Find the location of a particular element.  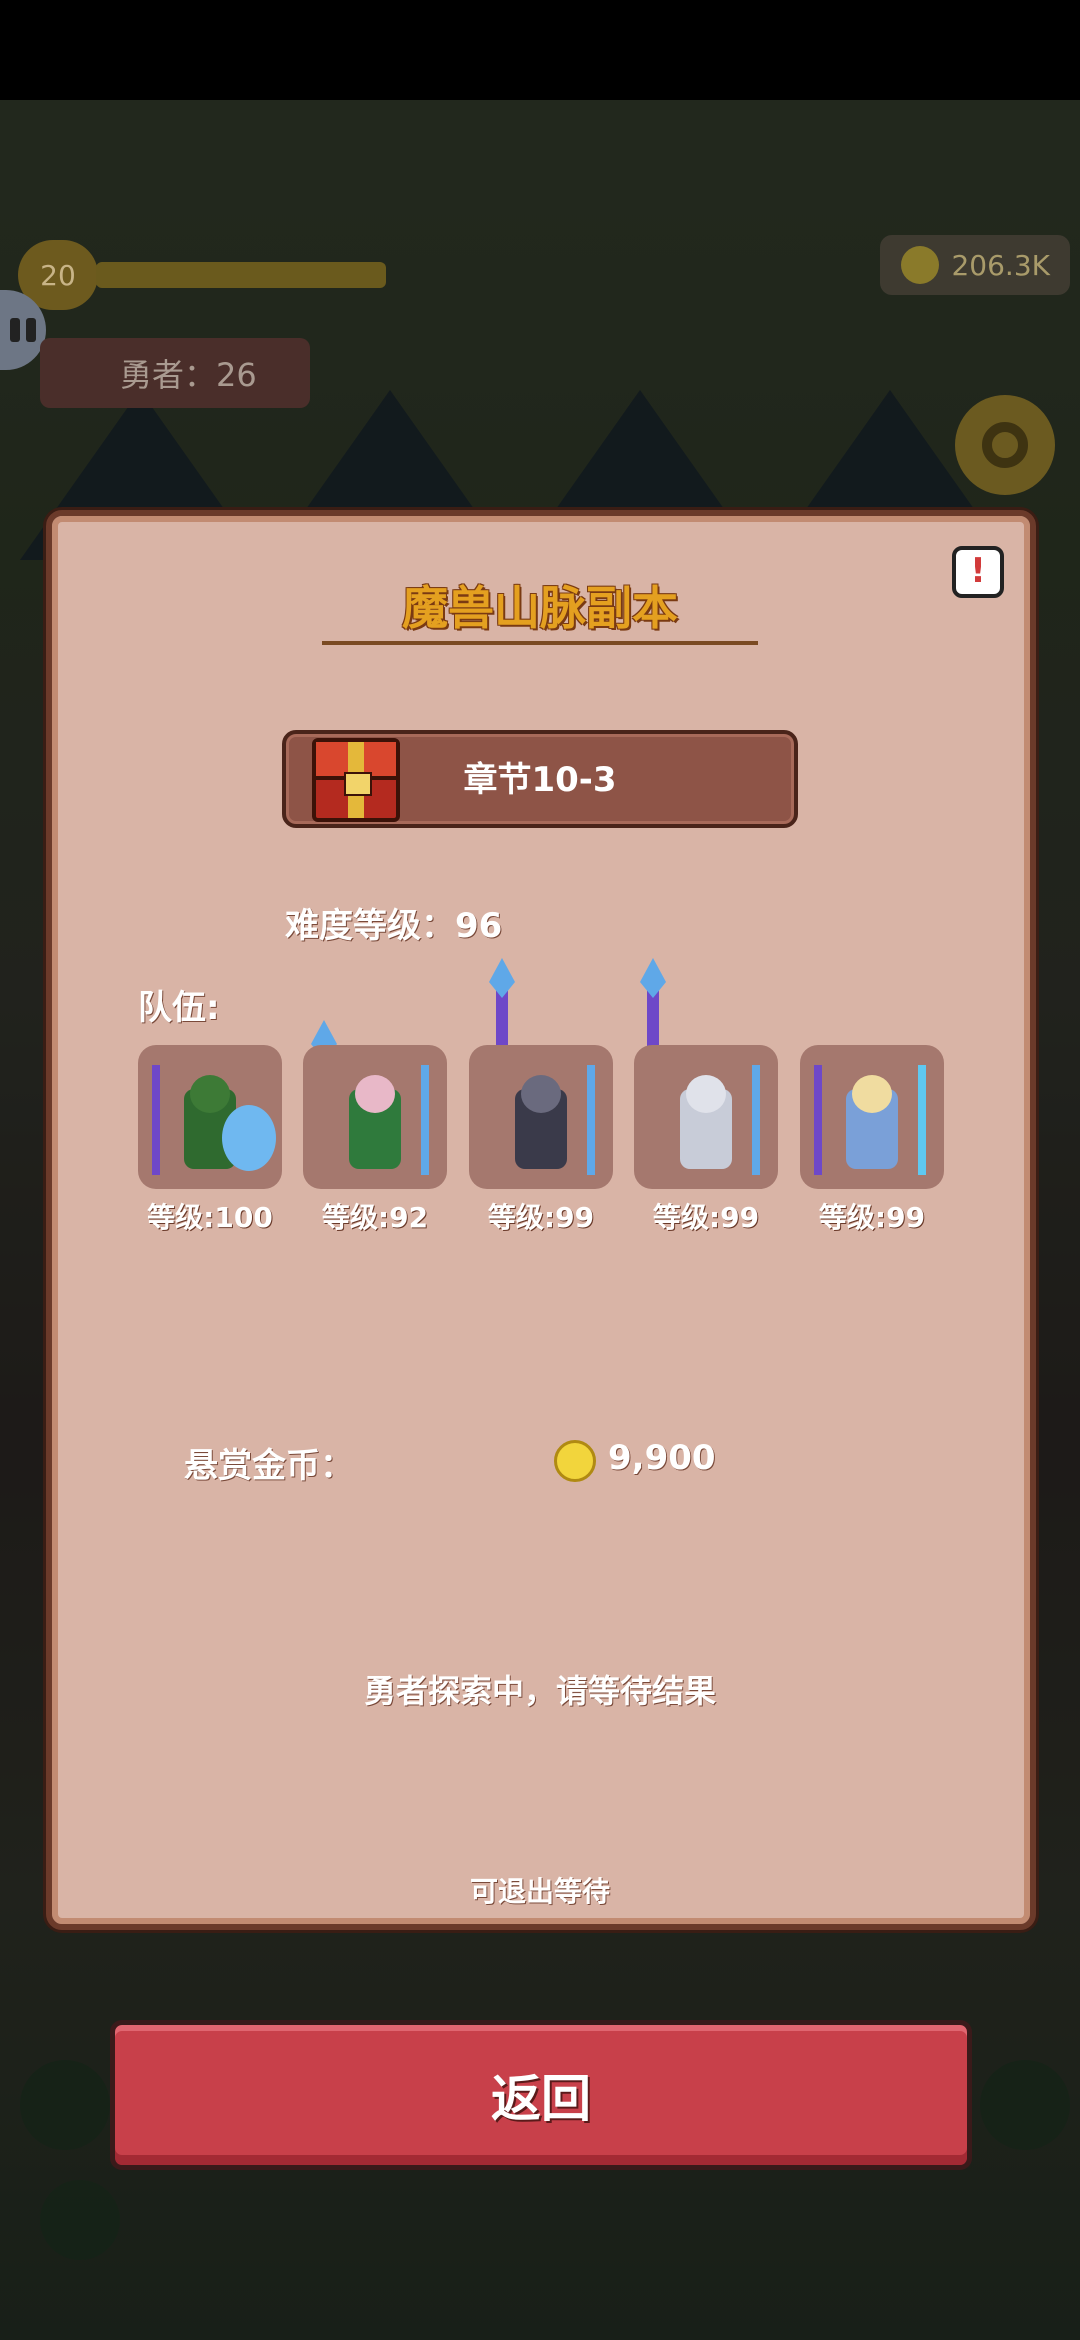

gold-counter: 206.3K is located at coordinates (975, 265).